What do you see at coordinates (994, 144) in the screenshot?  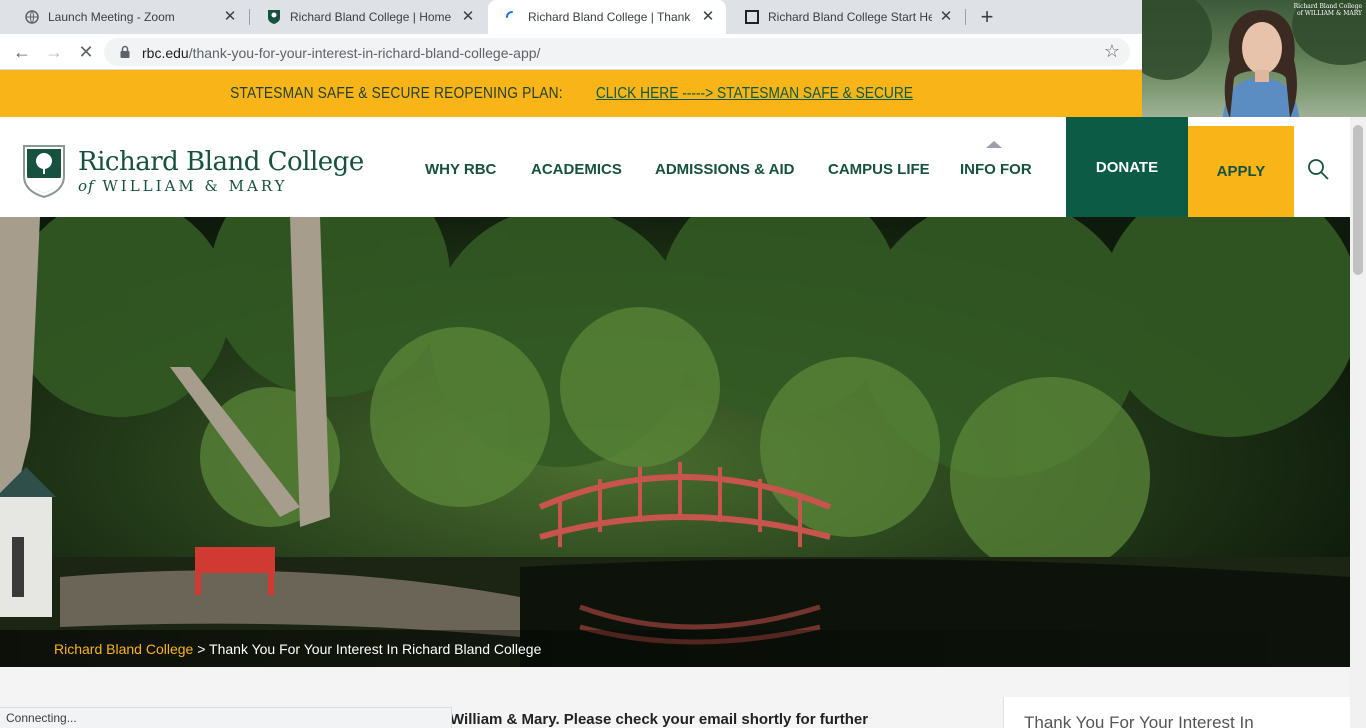 I see `caret-up-icon` at bounding box center [994, 144].